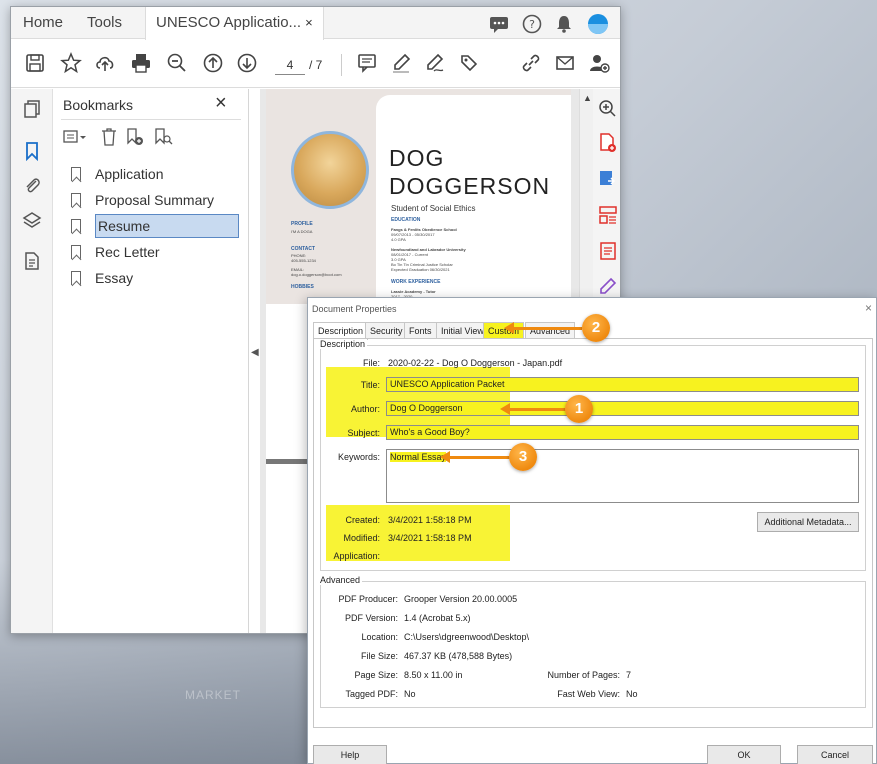 Image resolution: width=877 pixels, height=764 pixels. What do you see at coordinates (221, 103) in the screenshot?
I see `bookmarks-close-icon: ×` at bounding box center [221, 103].